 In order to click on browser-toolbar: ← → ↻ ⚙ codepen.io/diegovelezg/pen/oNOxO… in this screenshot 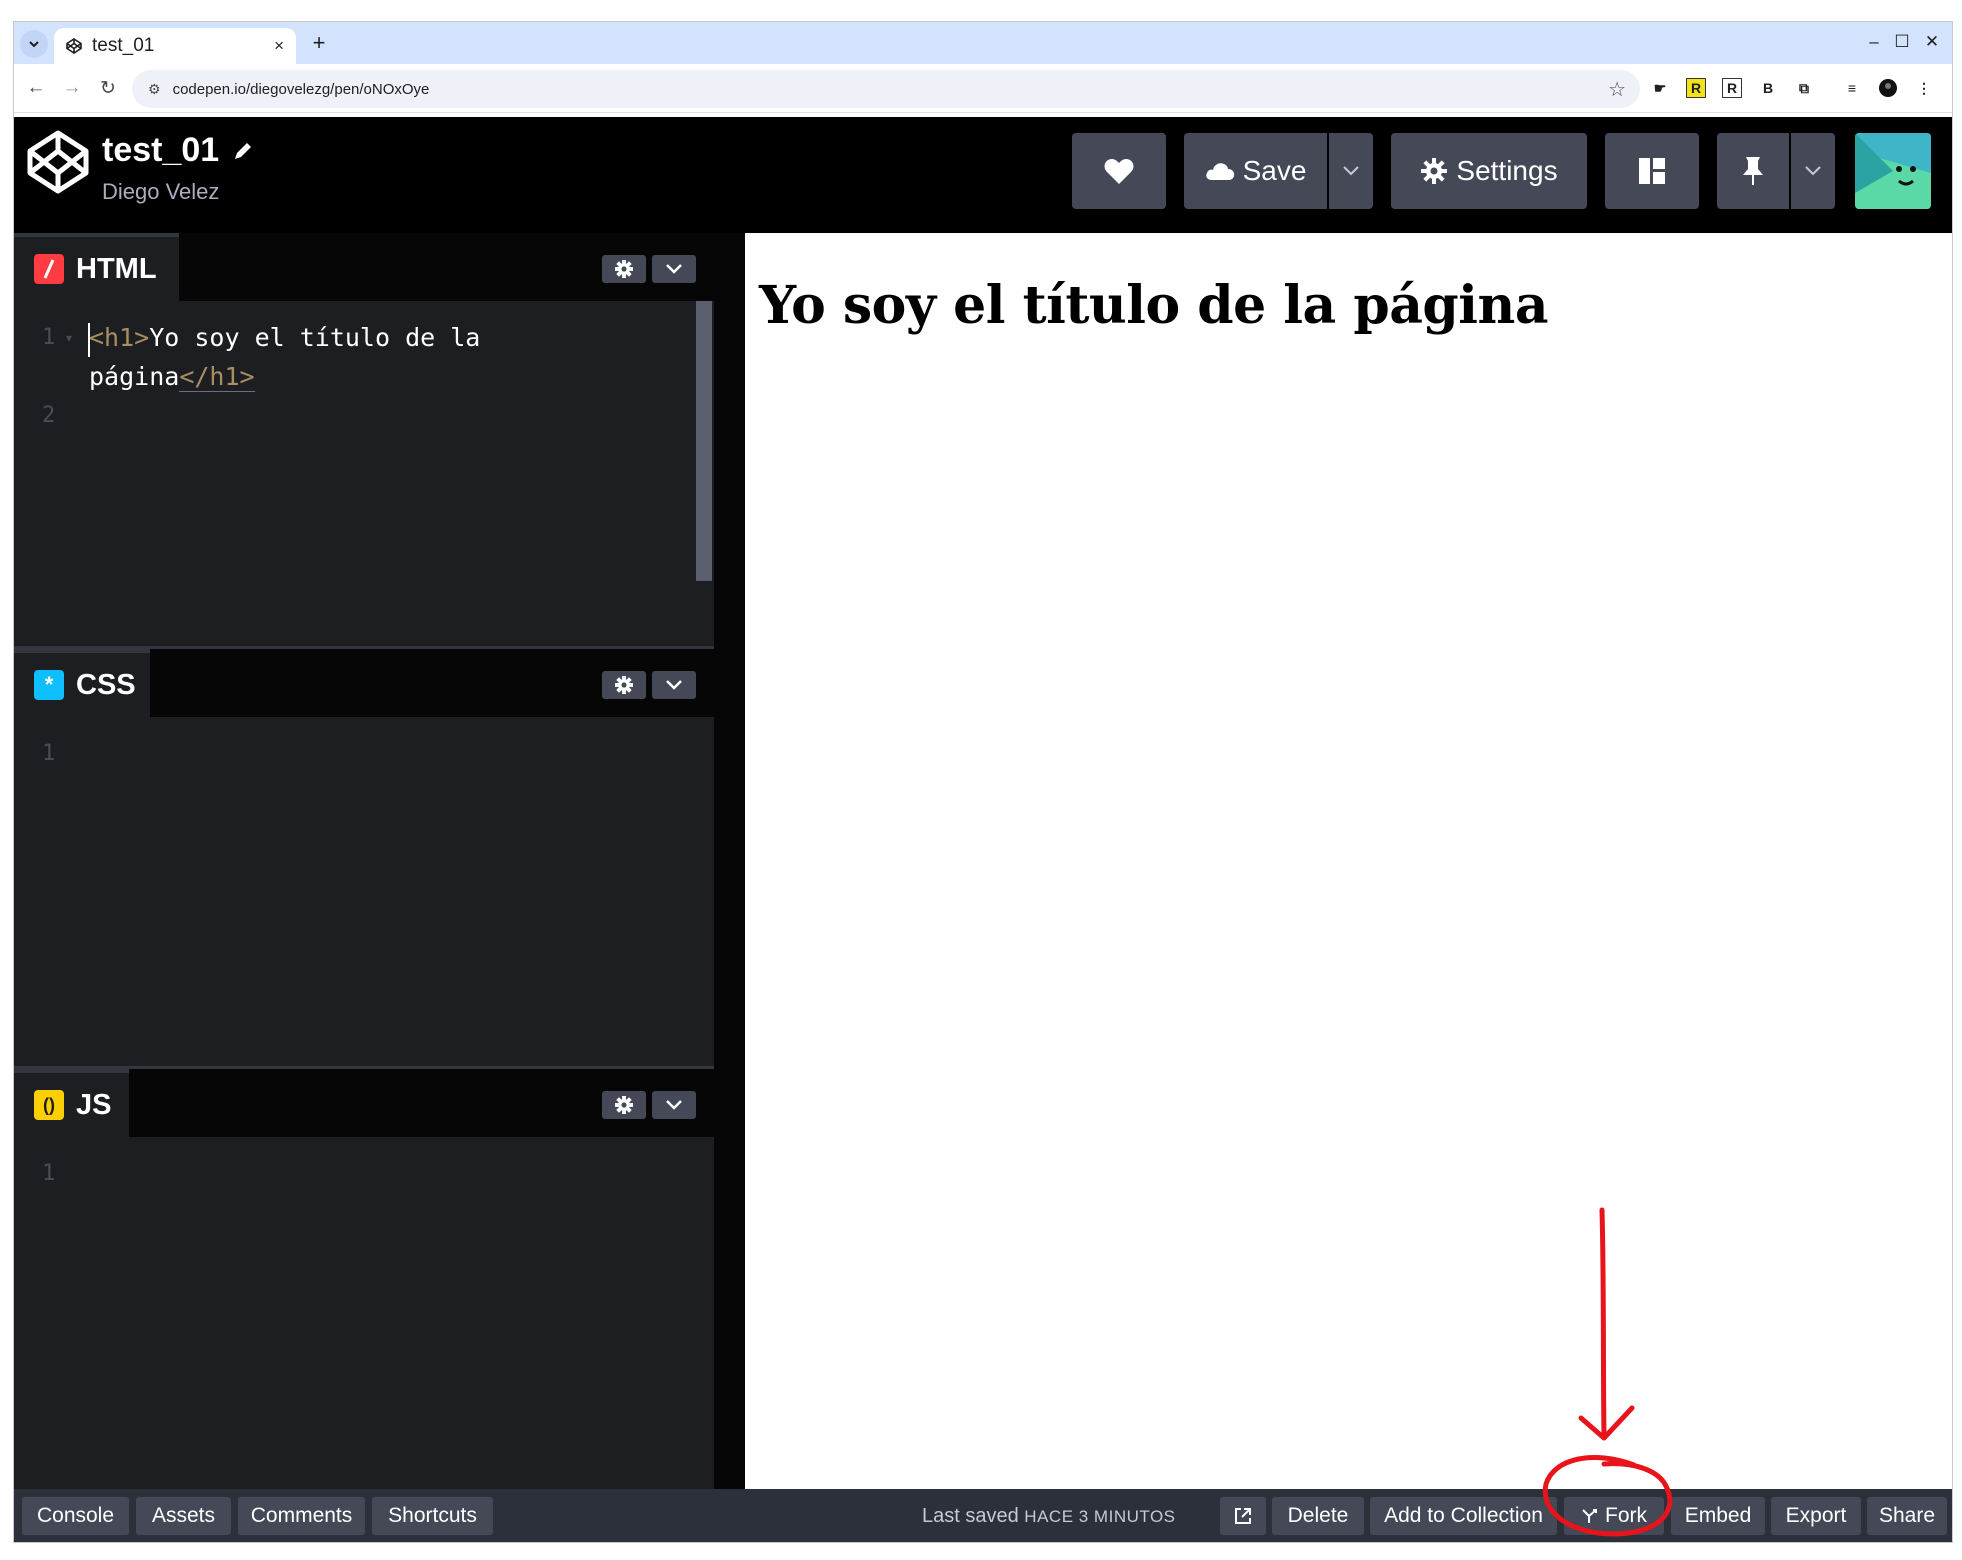, I will do `click(983, 88)`.